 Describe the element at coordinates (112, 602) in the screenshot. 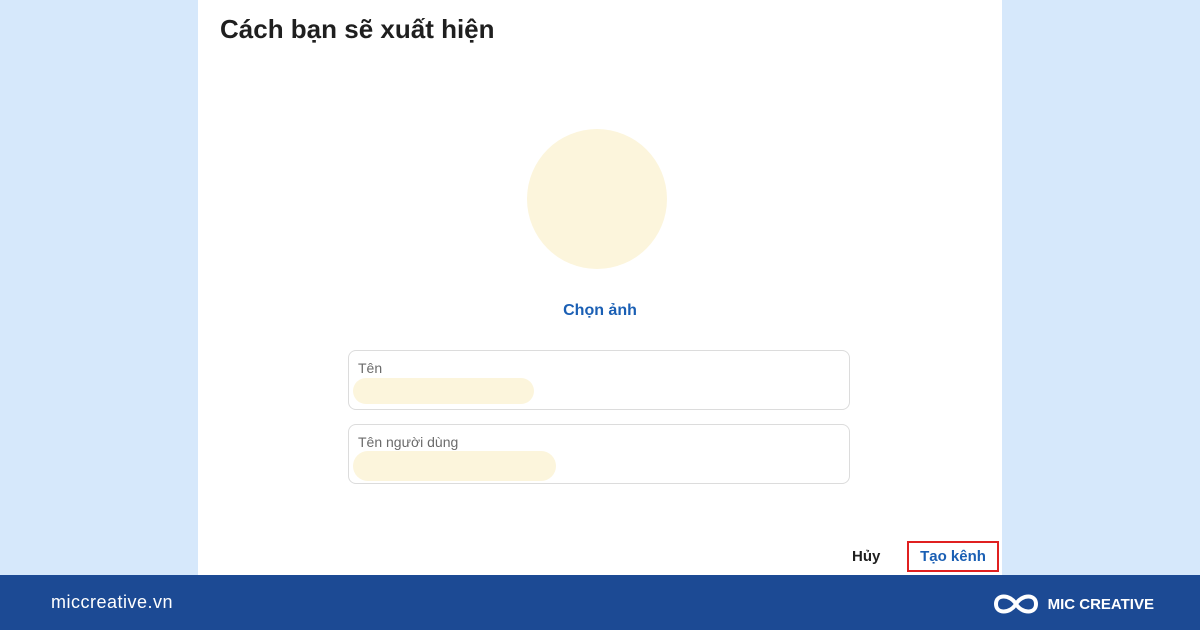

I see `footer-site-url: miccreative.vn` at that location.